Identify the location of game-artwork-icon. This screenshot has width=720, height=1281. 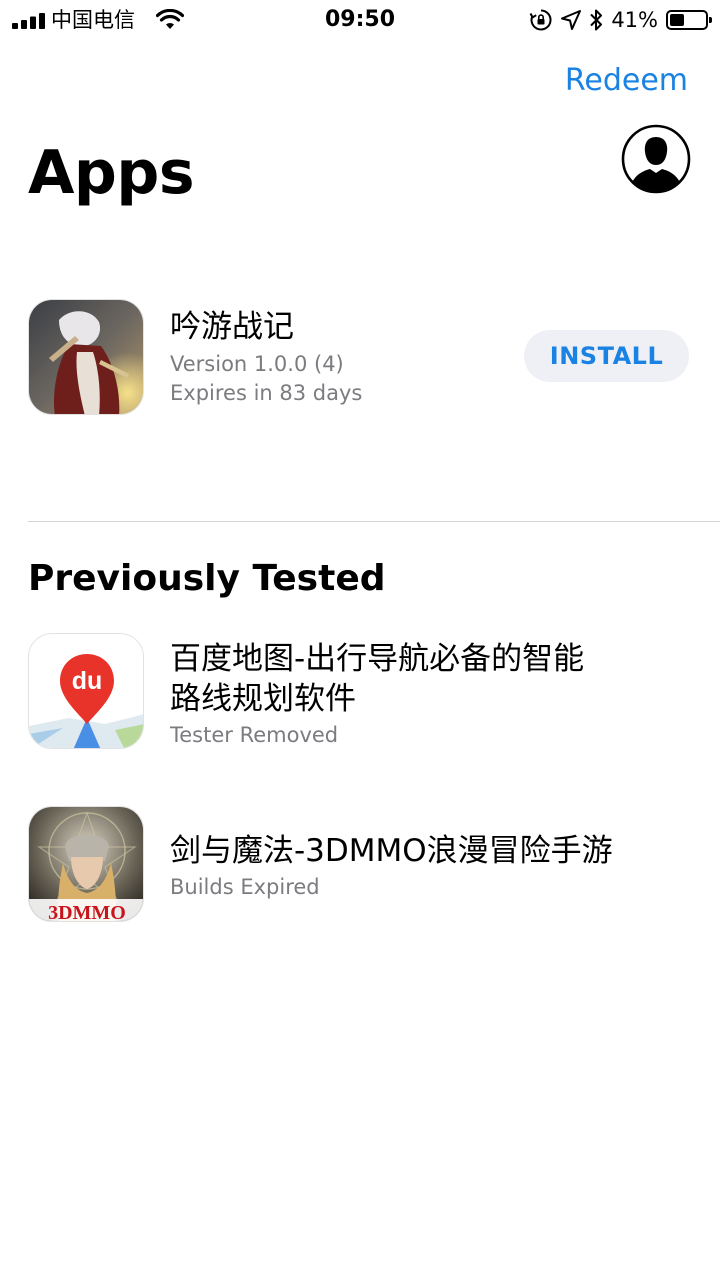
(86, 357).